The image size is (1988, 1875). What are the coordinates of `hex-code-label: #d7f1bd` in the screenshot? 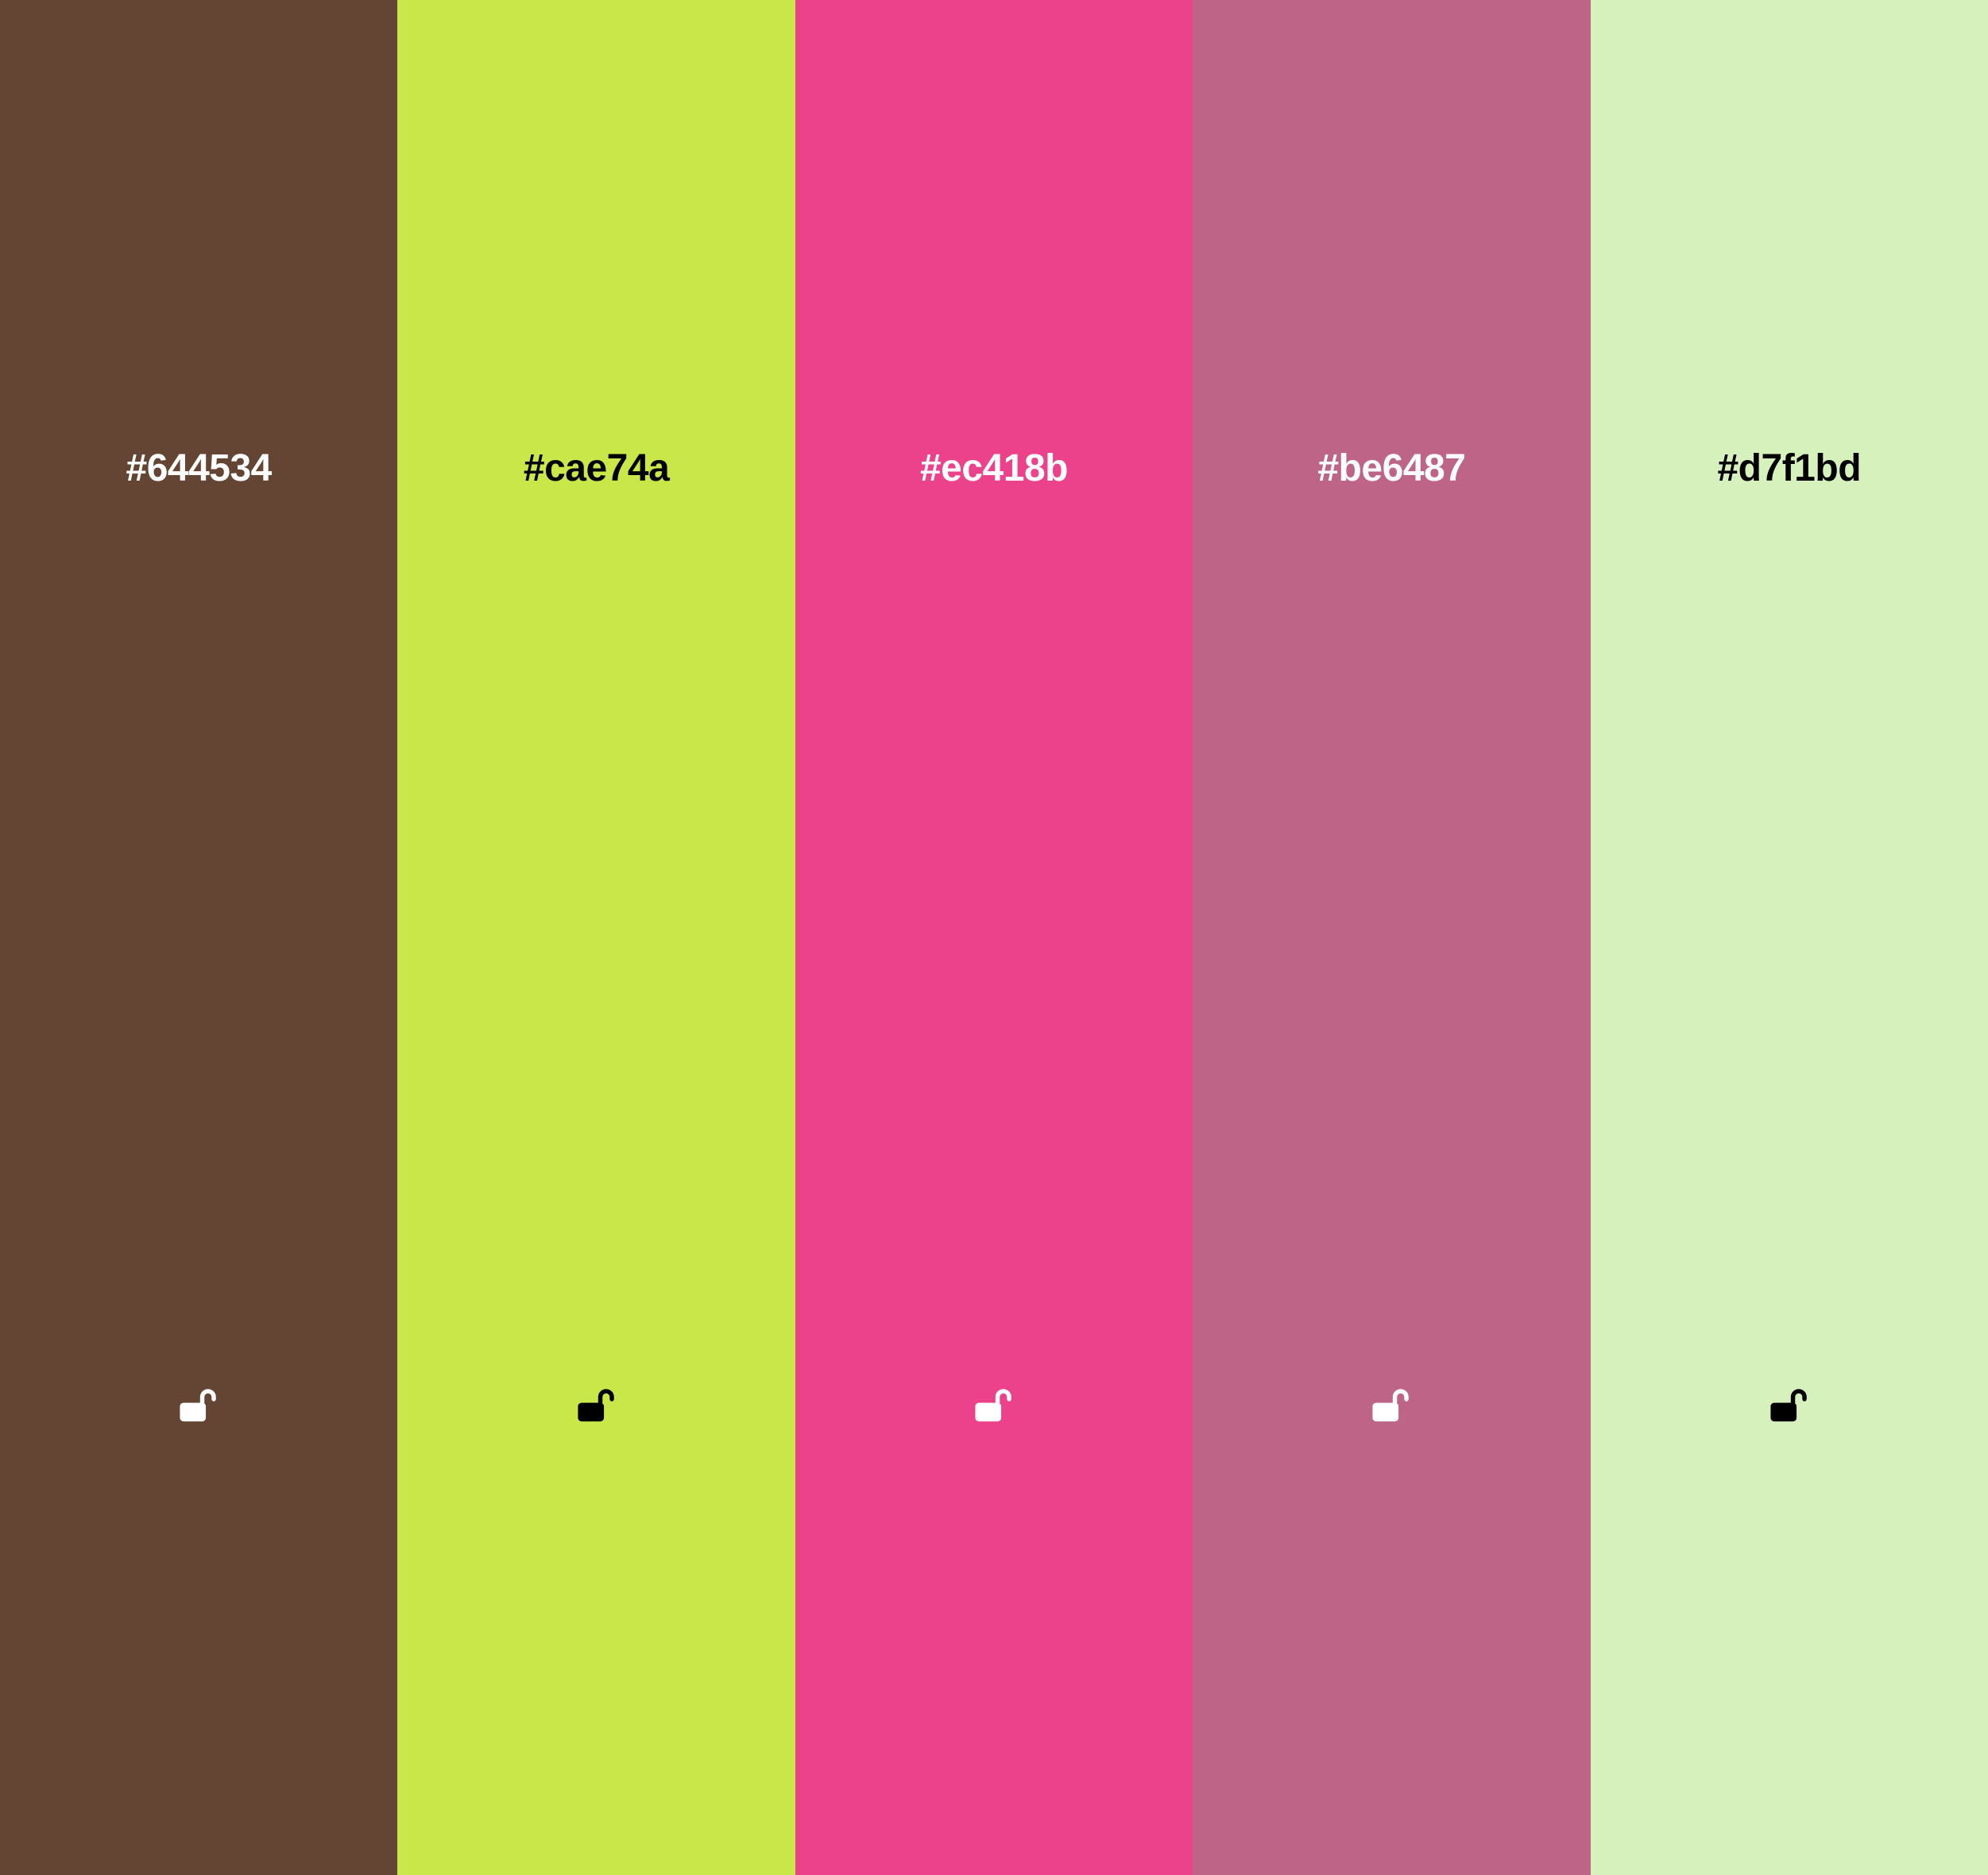 It's located at (1789, 469).